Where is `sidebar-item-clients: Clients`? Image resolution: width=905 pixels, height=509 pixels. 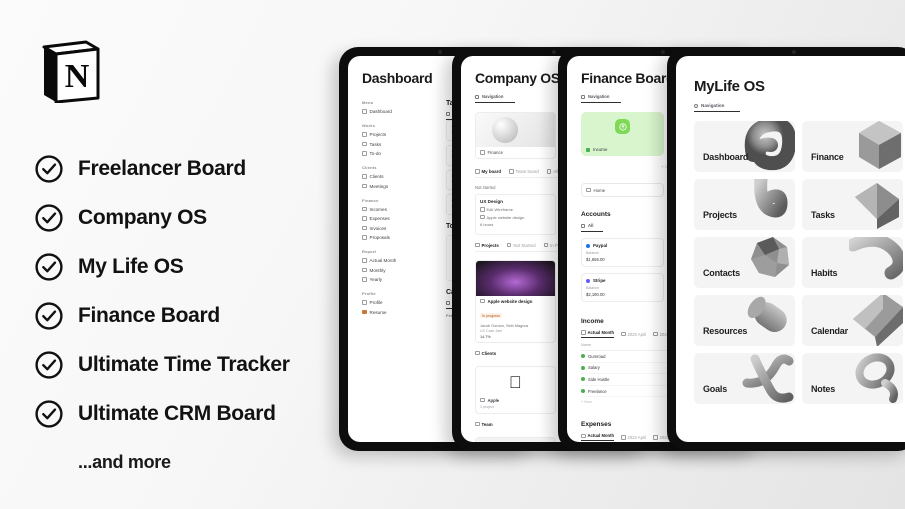 sidebar-item-clients: Clients is located at coordinates (399, 176).